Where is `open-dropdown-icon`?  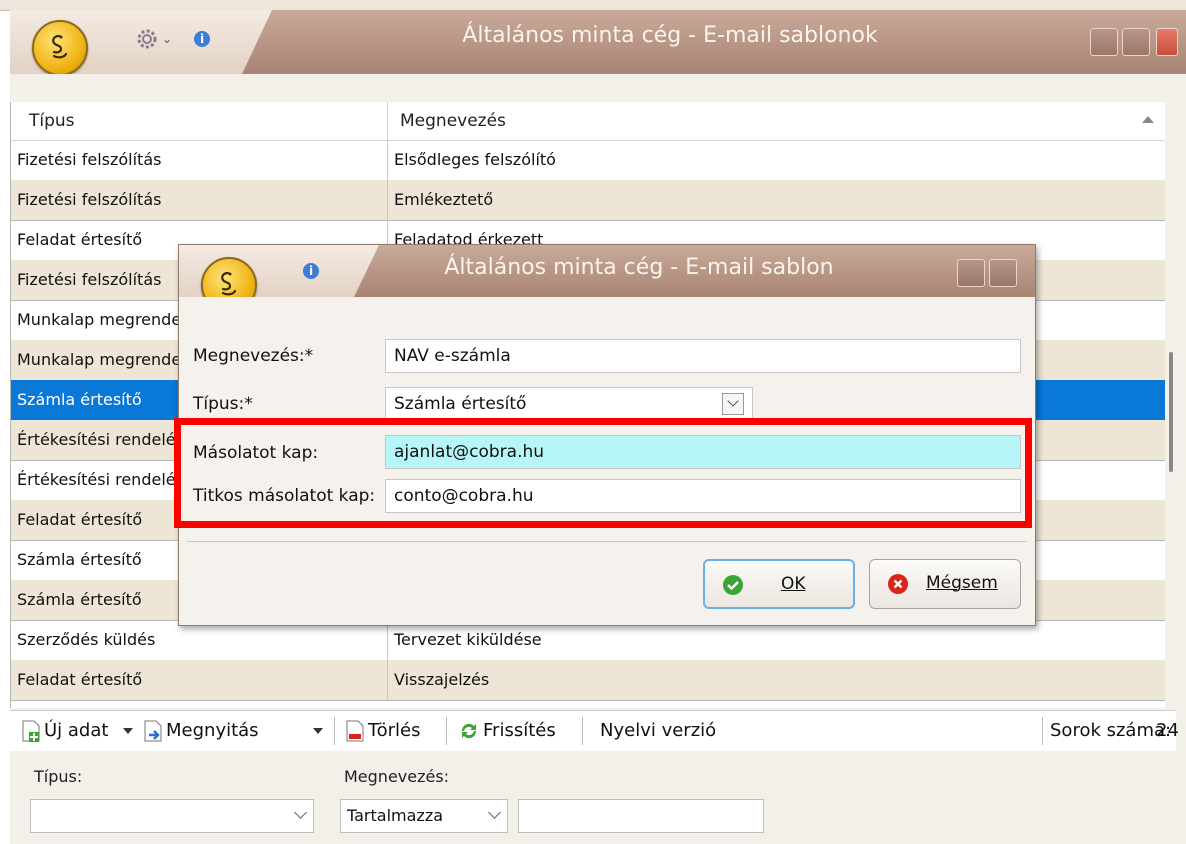 open-dropdown-icon is located at coordinates (318, 731).